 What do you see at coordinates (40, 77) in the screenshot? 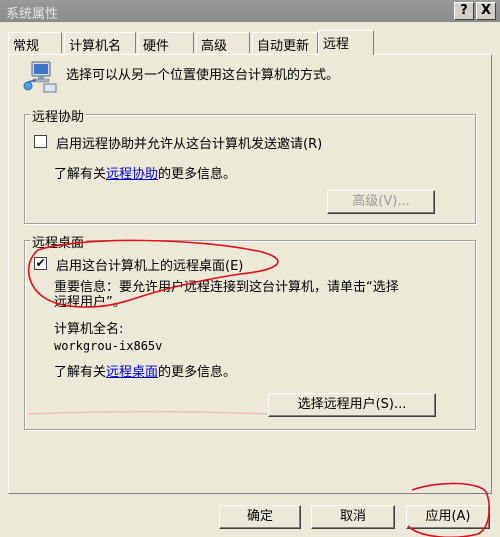
I see `computer-network-icon` at bounding box center [40, 77].